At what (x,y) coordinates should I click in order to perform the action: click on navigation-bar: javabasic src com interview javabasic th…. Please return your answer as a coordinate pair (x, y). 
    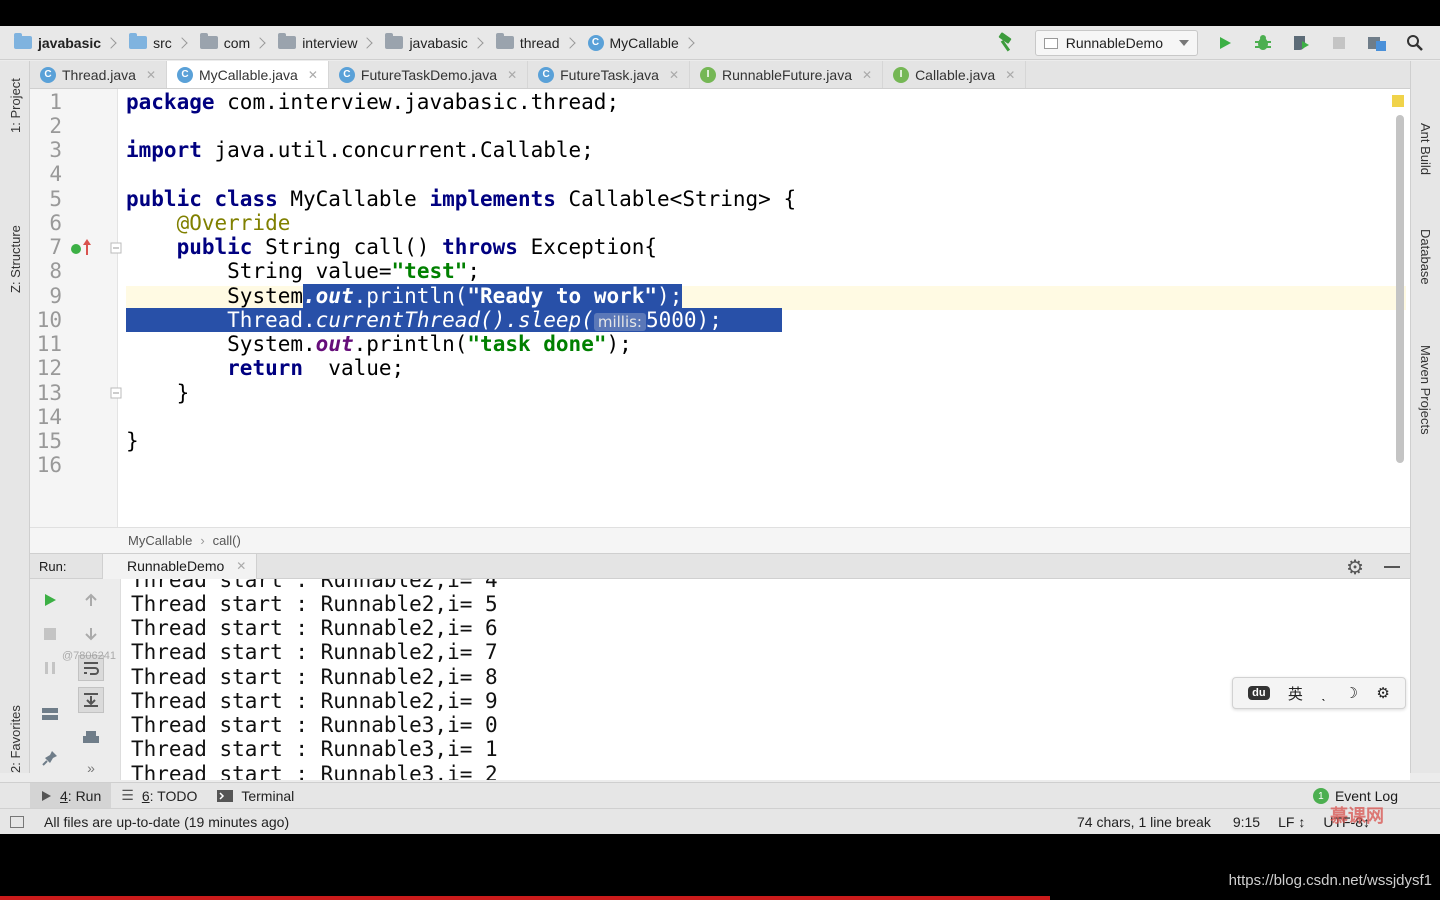
    Looking at the image, I should click on (720, 43).